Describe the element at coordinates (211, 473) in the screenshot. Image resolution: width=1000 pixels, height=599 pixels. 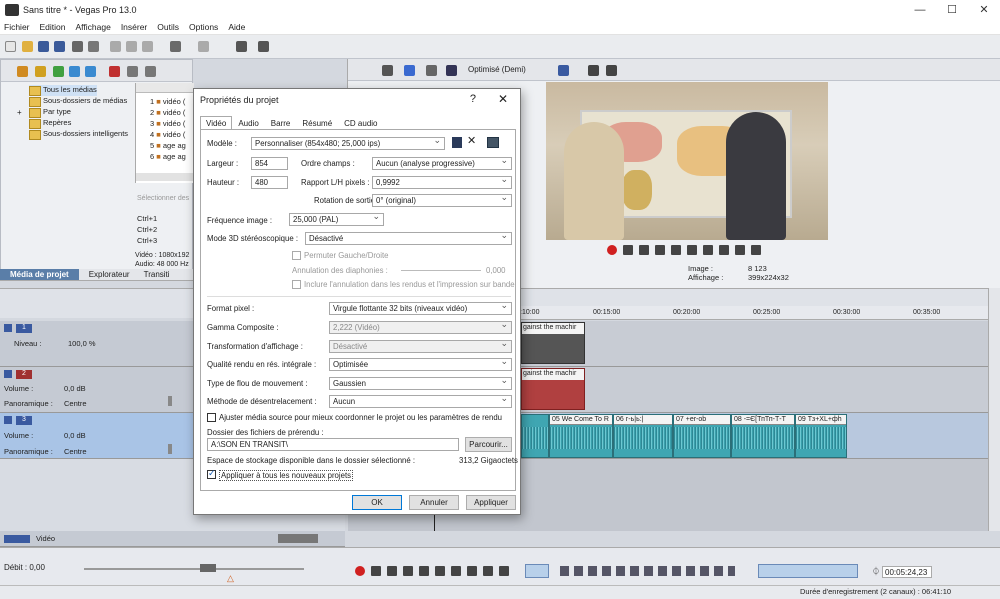
I see `appliquer-tous-checkbox` at that location.